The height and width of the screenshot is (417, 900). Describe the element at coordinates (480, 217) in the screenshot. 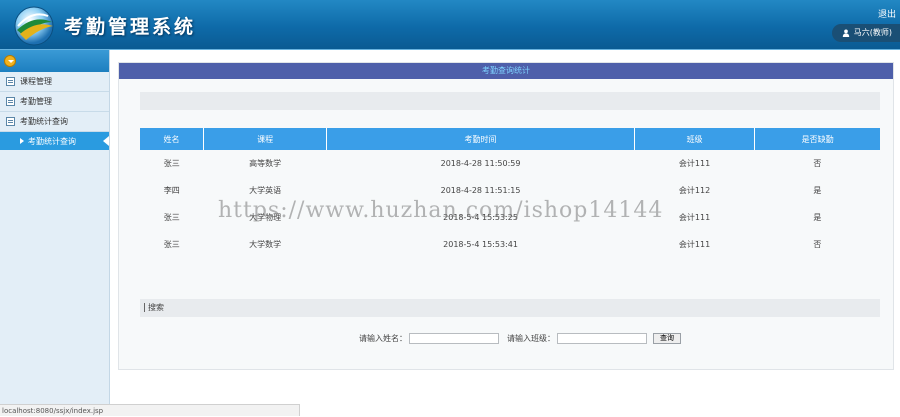

I see `cell-time: 2018-5-4 15:53:25` at that location.